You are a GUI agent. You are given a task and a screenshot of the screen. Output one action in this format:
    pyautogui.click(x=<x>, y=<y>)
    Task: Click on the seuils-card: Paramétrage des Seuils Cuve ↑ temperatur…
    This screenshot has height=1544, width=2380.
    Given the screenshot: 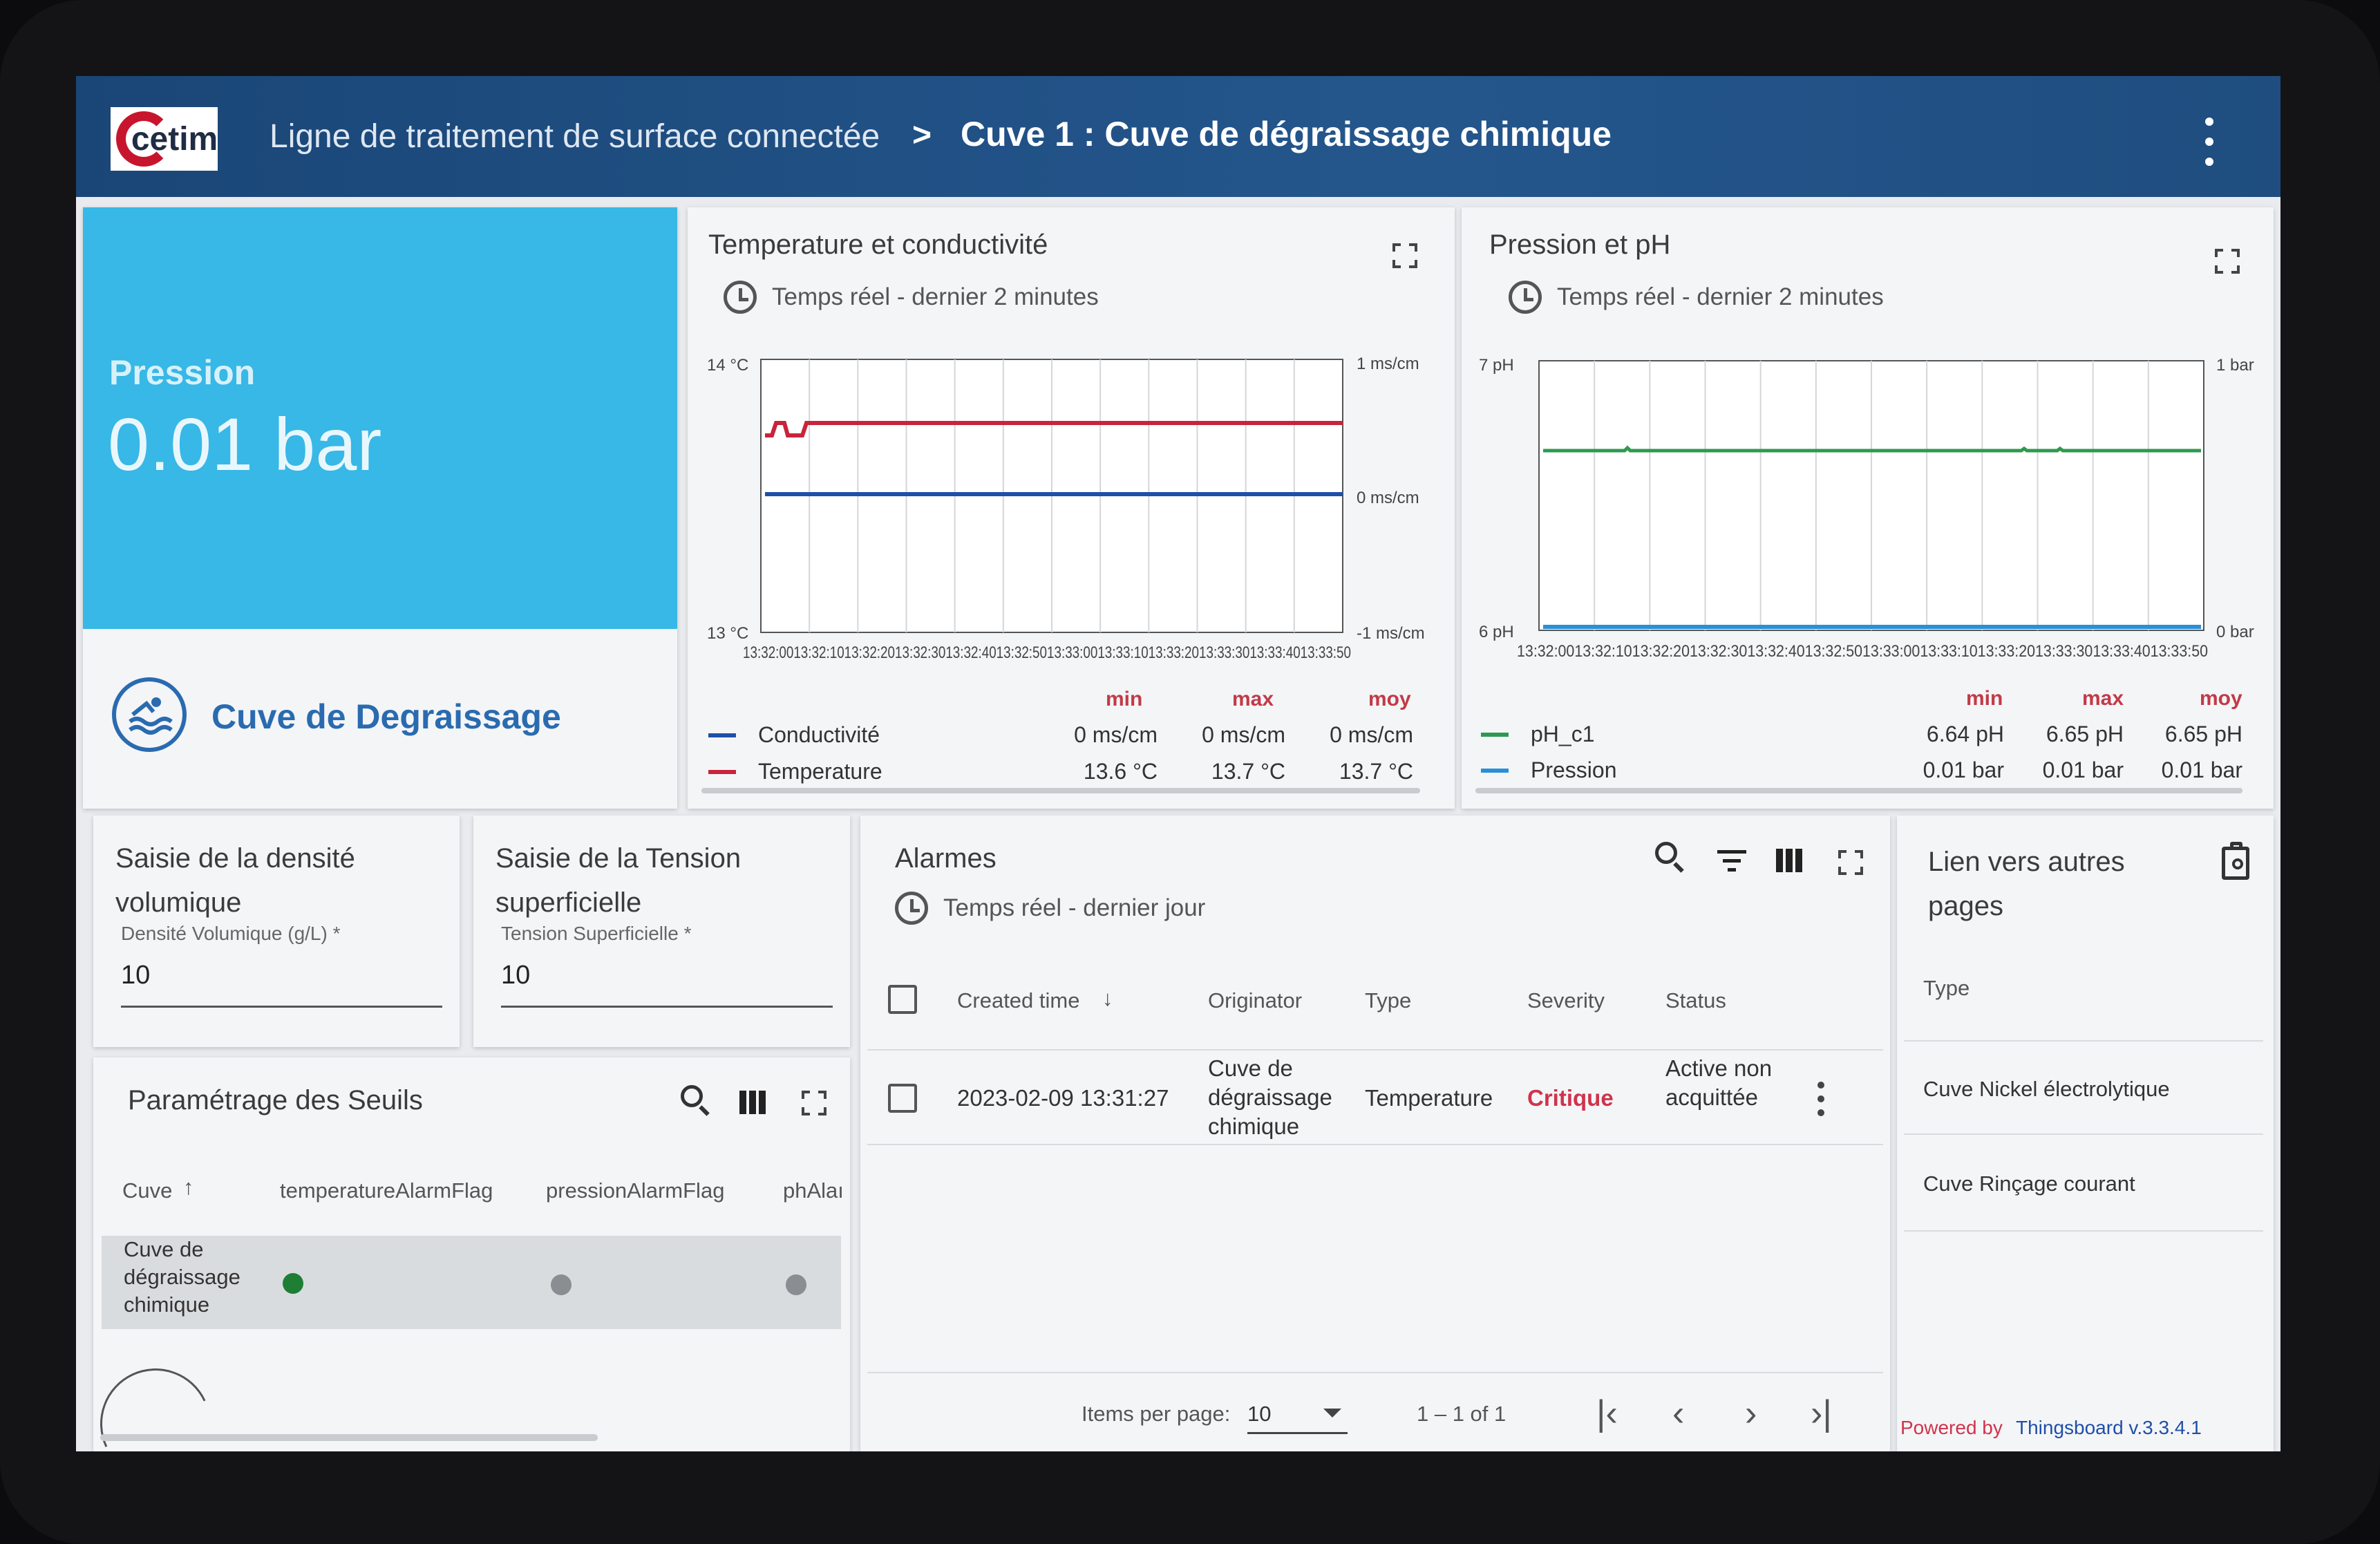 What is the action you would take?
    pyautogui.click(x=471, y=1254)
    